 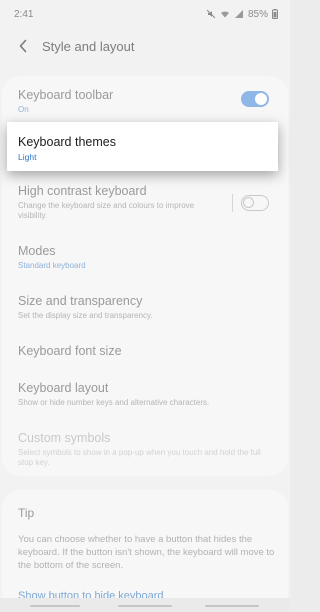 I want to click on setting-label: Custom symbols, so click(x=64, y=438).